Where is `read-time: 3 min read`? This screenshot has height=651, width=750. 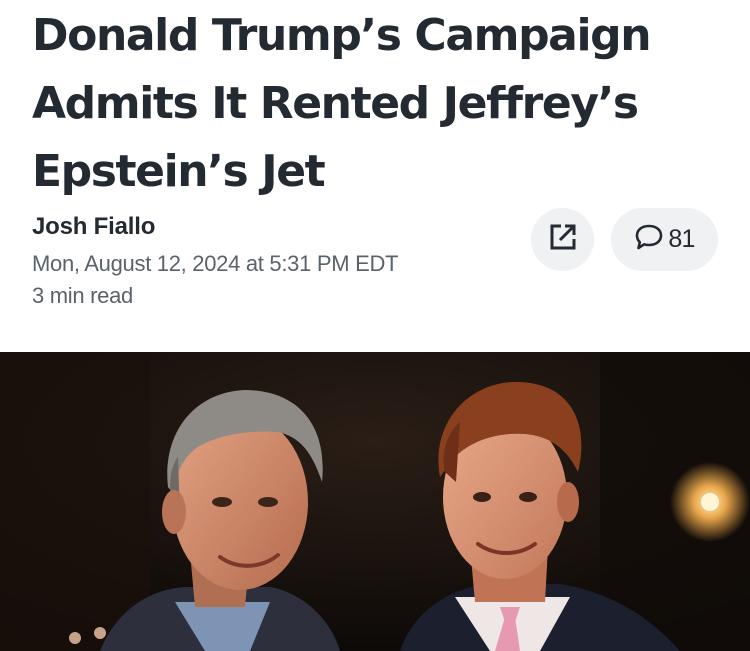 read-time: 3 min read is located at coordinates (82, 295).